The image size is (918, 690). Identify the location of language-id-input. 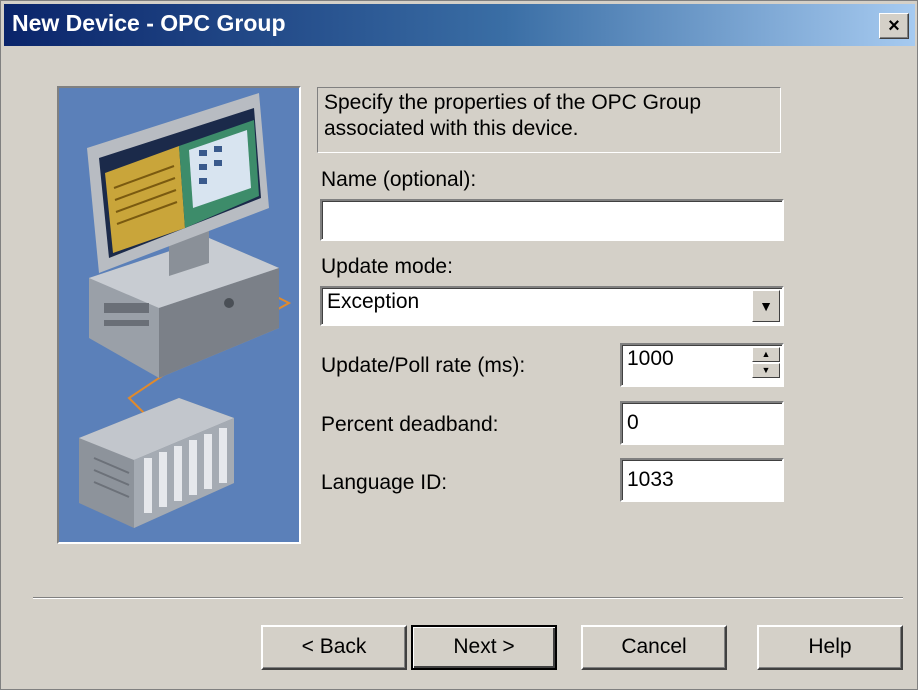
(702, 480).